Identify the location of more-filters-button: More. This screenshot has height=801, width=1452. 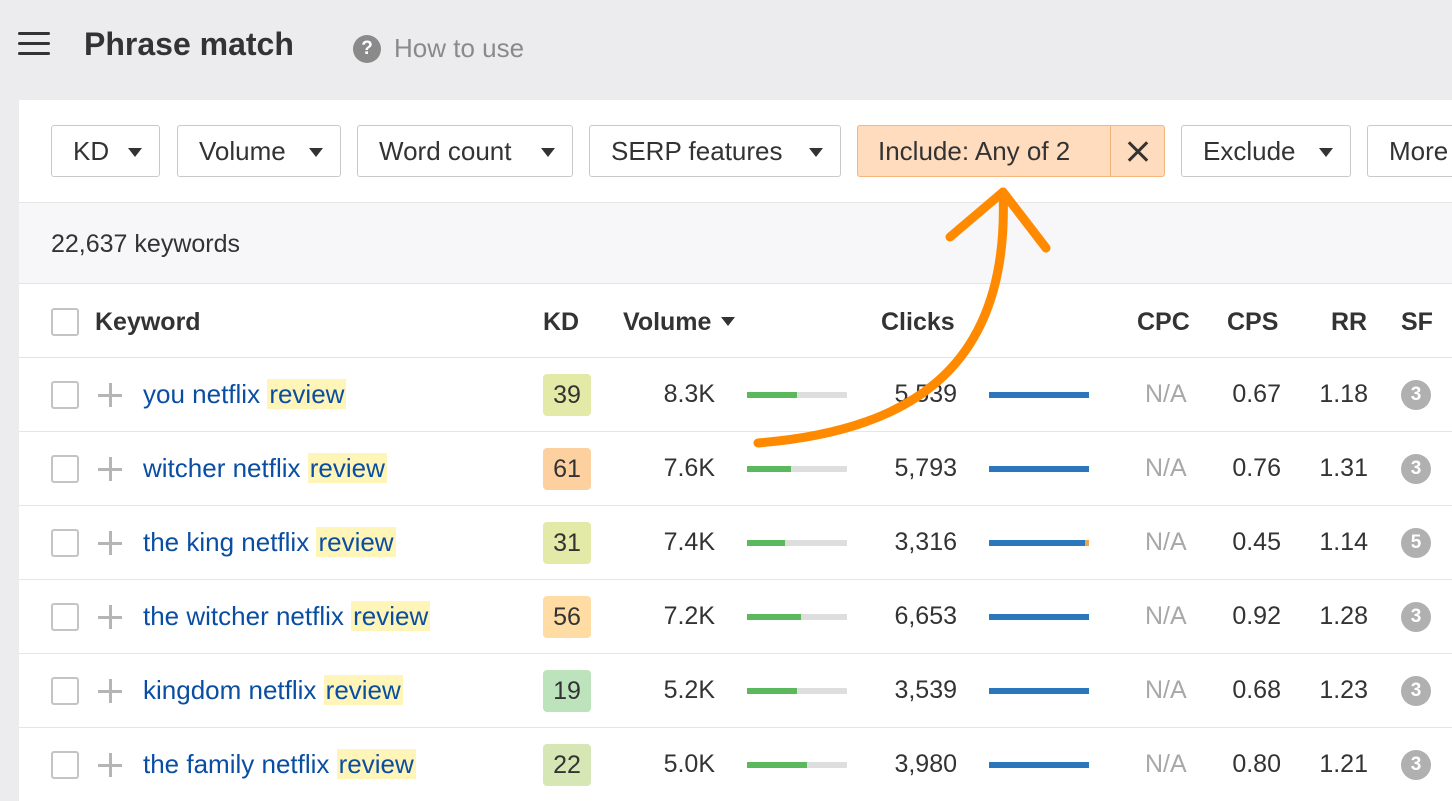
(1409, 151).